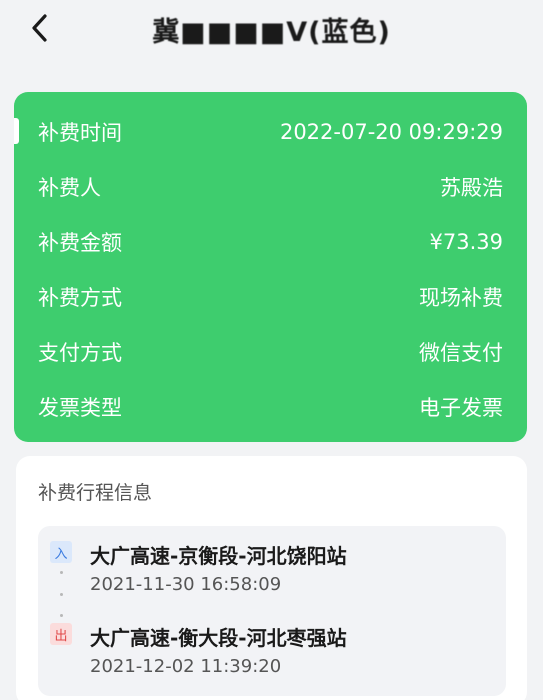 The image size is (543, 700). Describe the element at coordinates (218, 638) in the screenshot. I see `exit-station: 大广高速-衡大段-河北枣强站` at that location.